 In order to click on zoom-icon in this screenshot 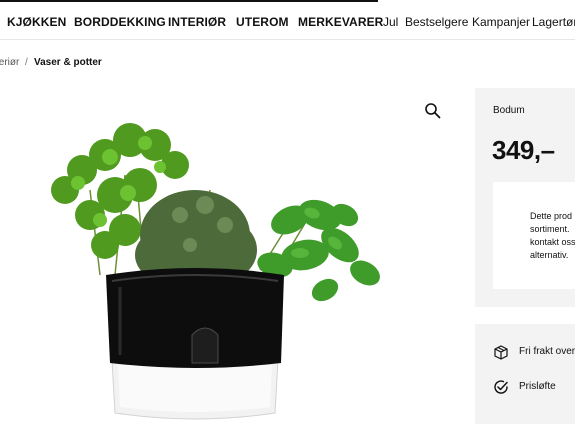, I will do `click(432, 110)`.